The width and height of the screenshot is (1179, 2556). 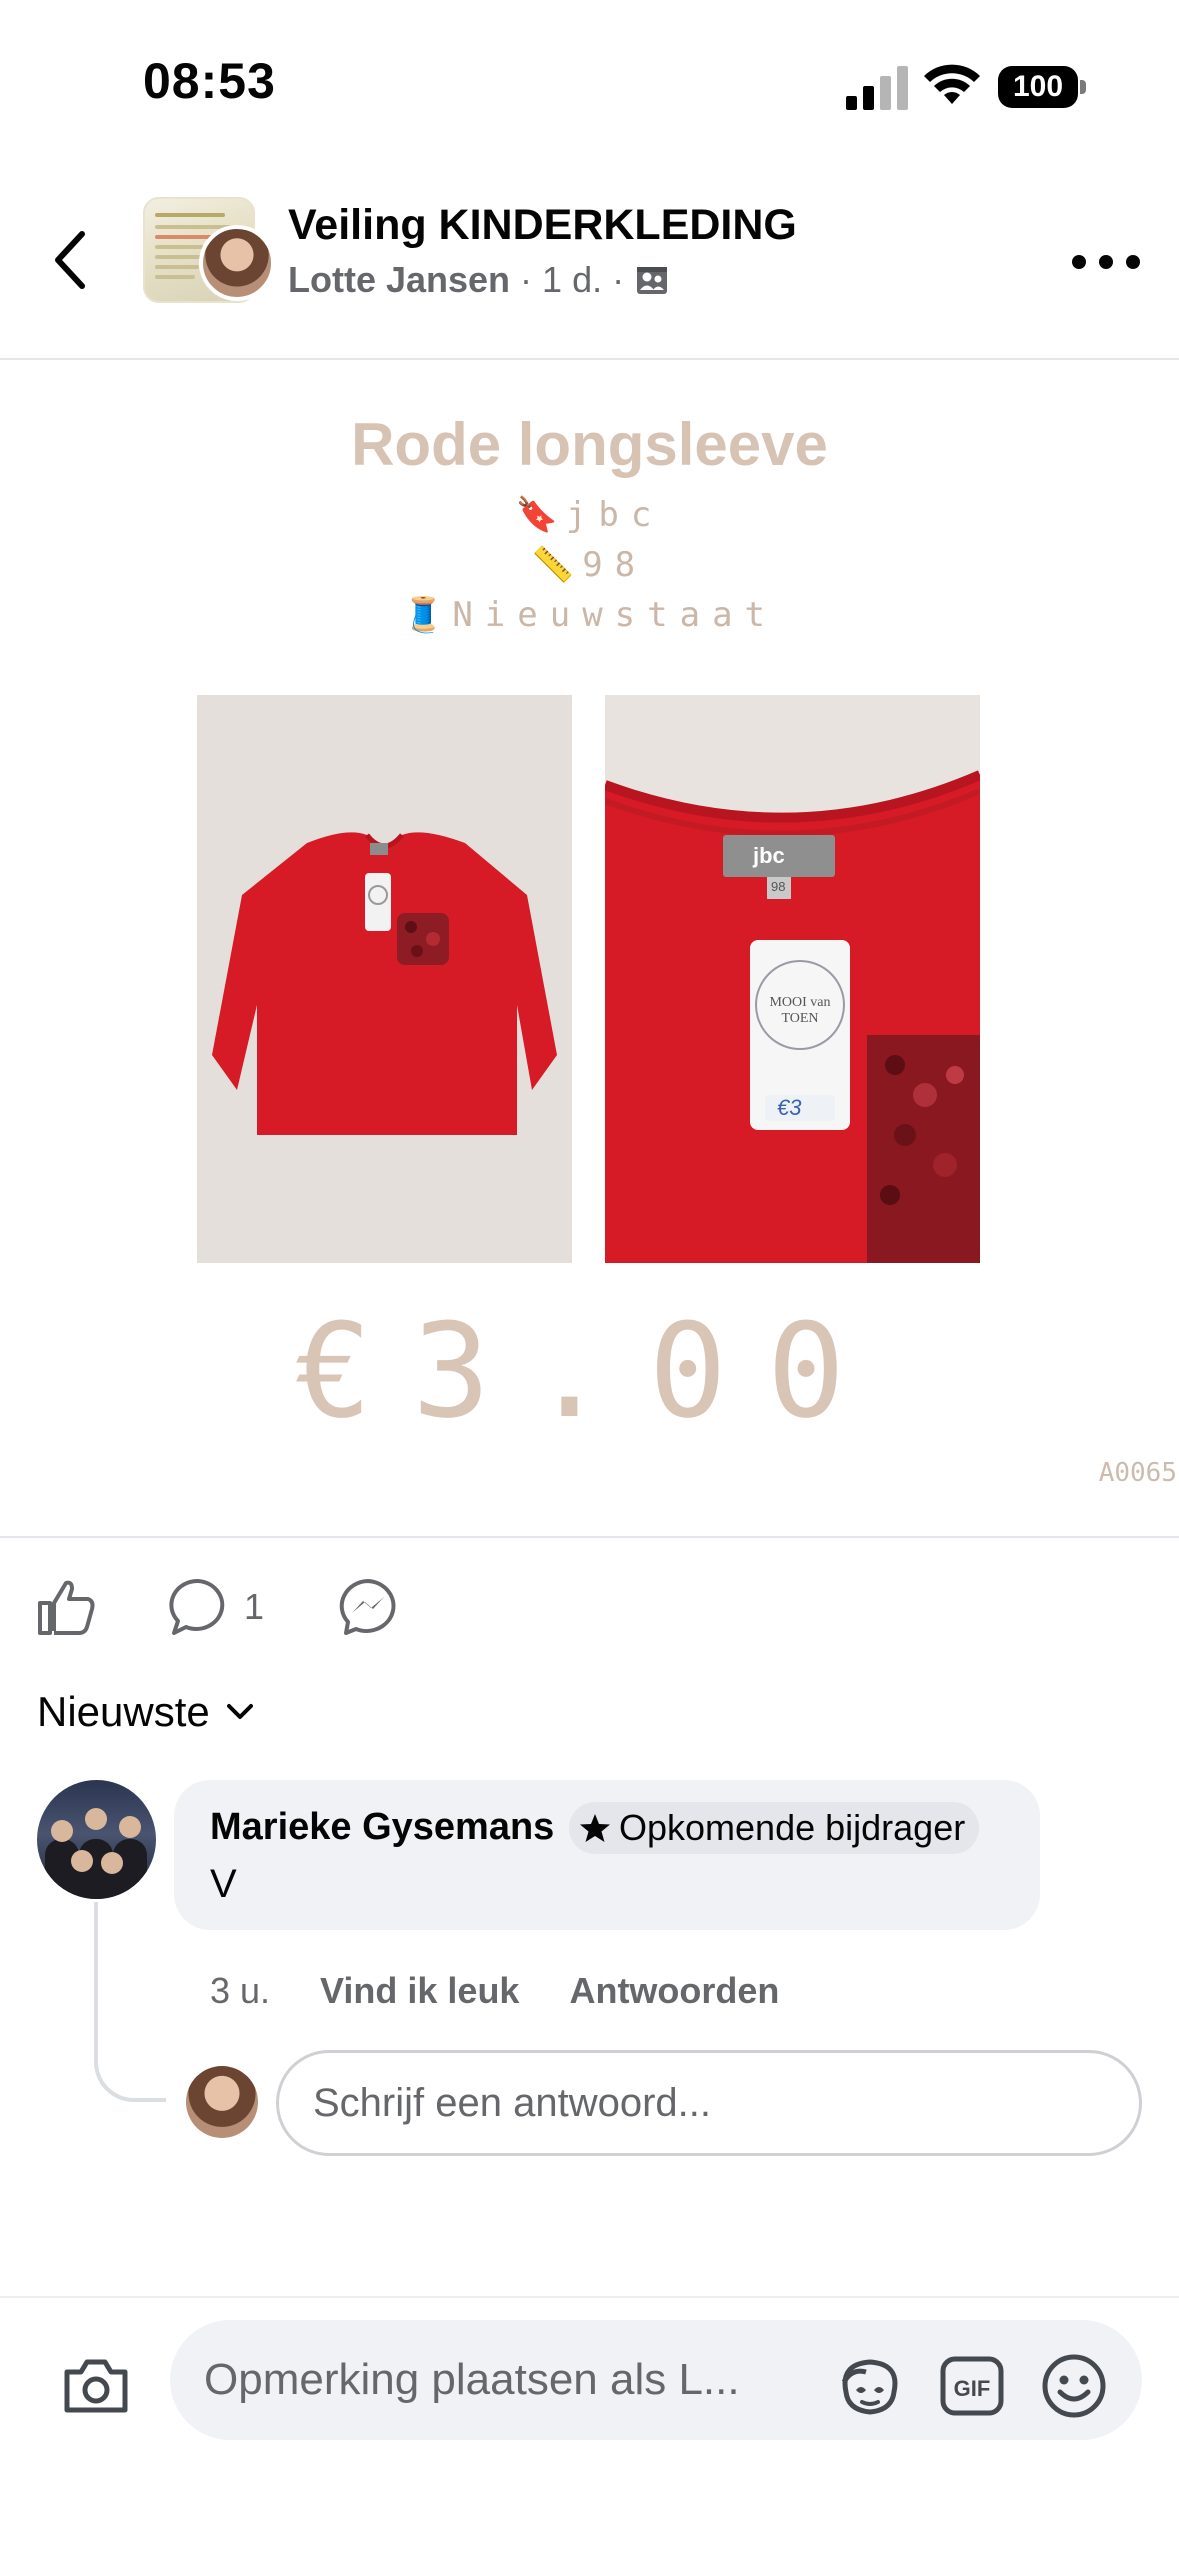 What do you see at coordinates (589, 1610) in the screenshot?
I see `post-actions: 1` at bounding box center [589, 1610].